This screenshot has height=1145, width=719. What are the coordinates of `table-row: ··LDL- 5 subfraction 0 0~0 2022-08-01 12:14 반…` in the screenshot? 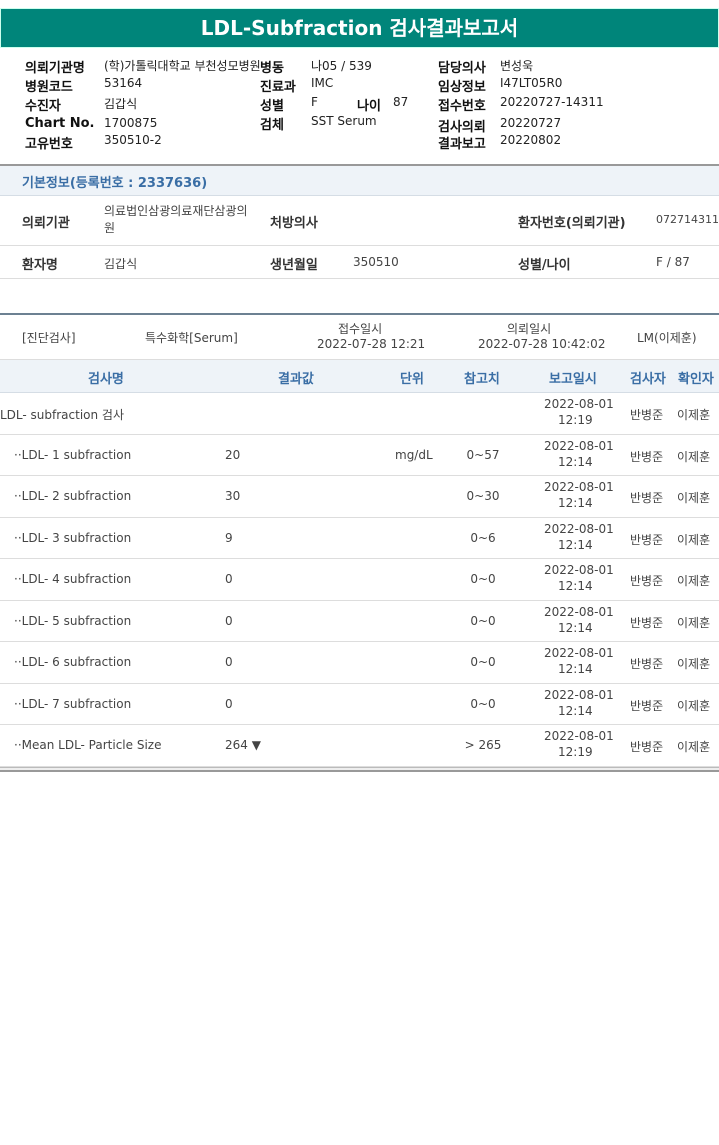 It's located at (359, 621).